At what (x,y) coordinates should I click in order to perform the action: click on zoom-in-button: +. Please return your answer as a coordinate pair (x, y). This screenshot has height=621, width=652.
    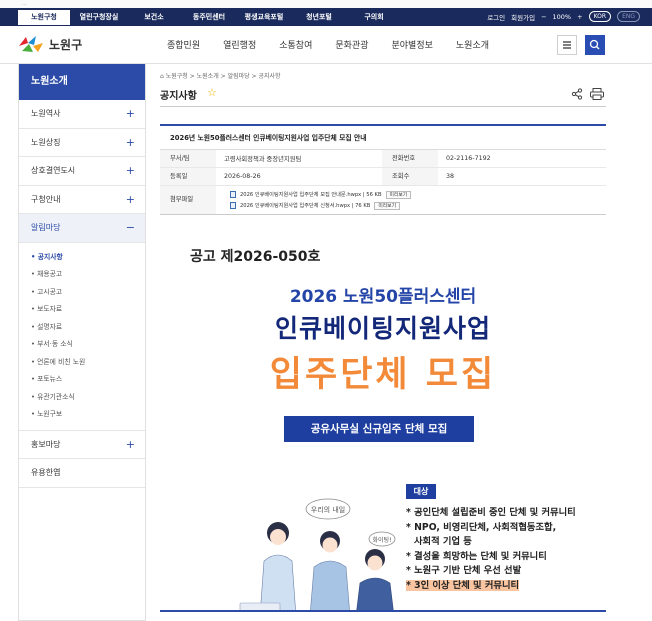
    Looking at the image, I should click on (579, 17).